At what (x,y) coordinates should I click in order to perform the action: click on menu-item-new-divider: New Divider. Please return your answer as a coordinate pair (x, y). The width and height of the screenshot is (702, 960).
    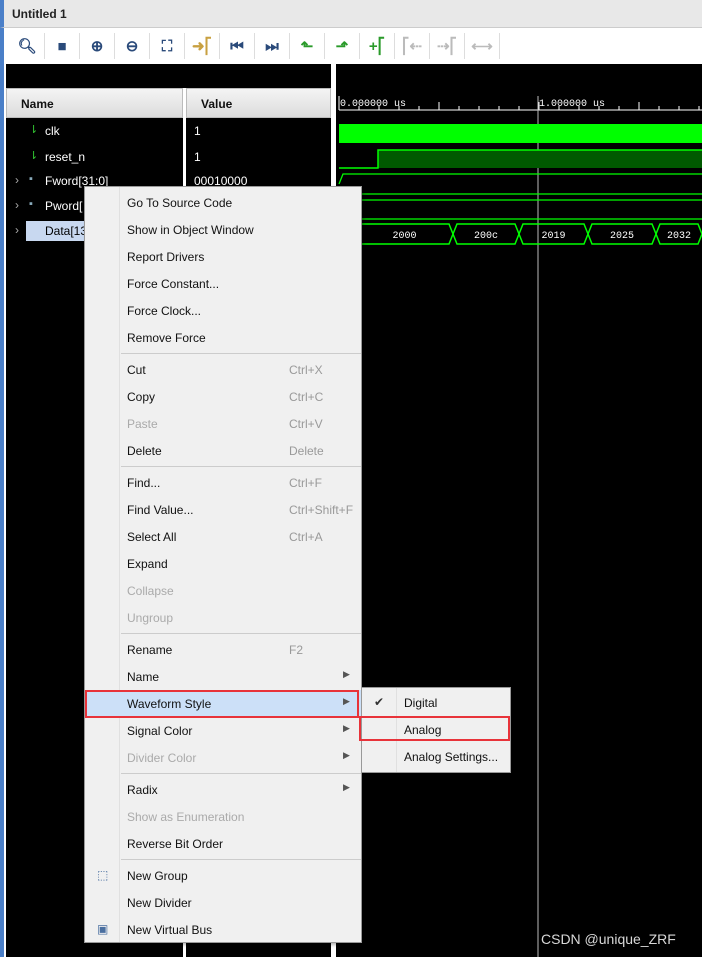
    Looking at the image, I should click on (223, 902).